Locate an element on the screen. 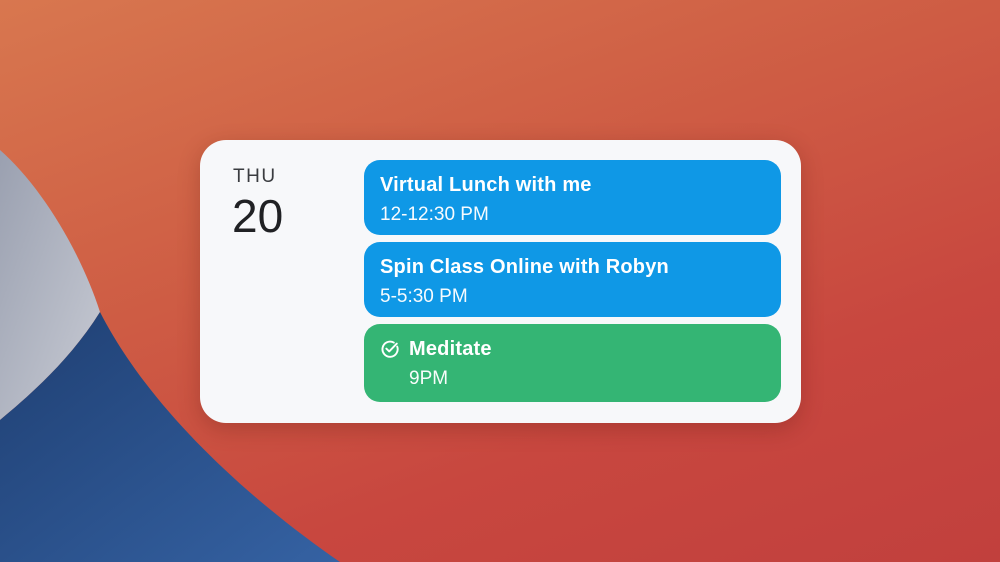  event-title: Spin Class Online with Robyn is located at coordinates (524, 267).